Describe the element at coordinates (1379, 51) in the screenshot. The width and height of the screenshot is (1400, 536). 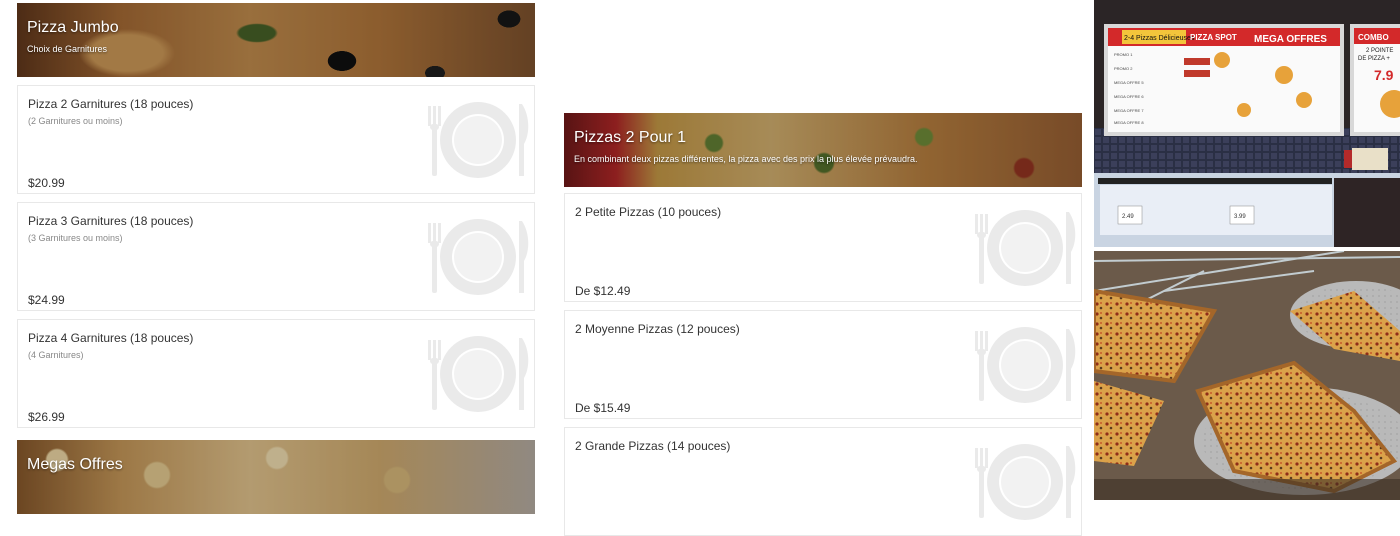
I see `board2-line1: 2 POINTE` at that location.